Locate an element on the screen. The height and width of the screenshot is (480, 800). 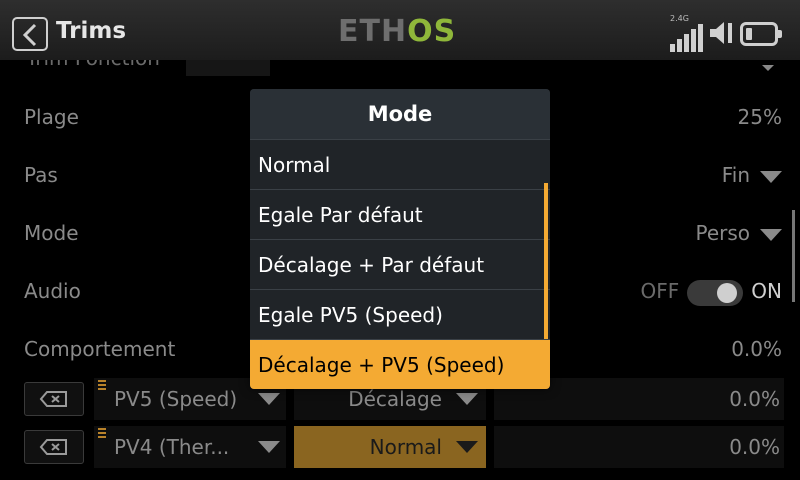
battery-icon is located at coordinates (761, 34).